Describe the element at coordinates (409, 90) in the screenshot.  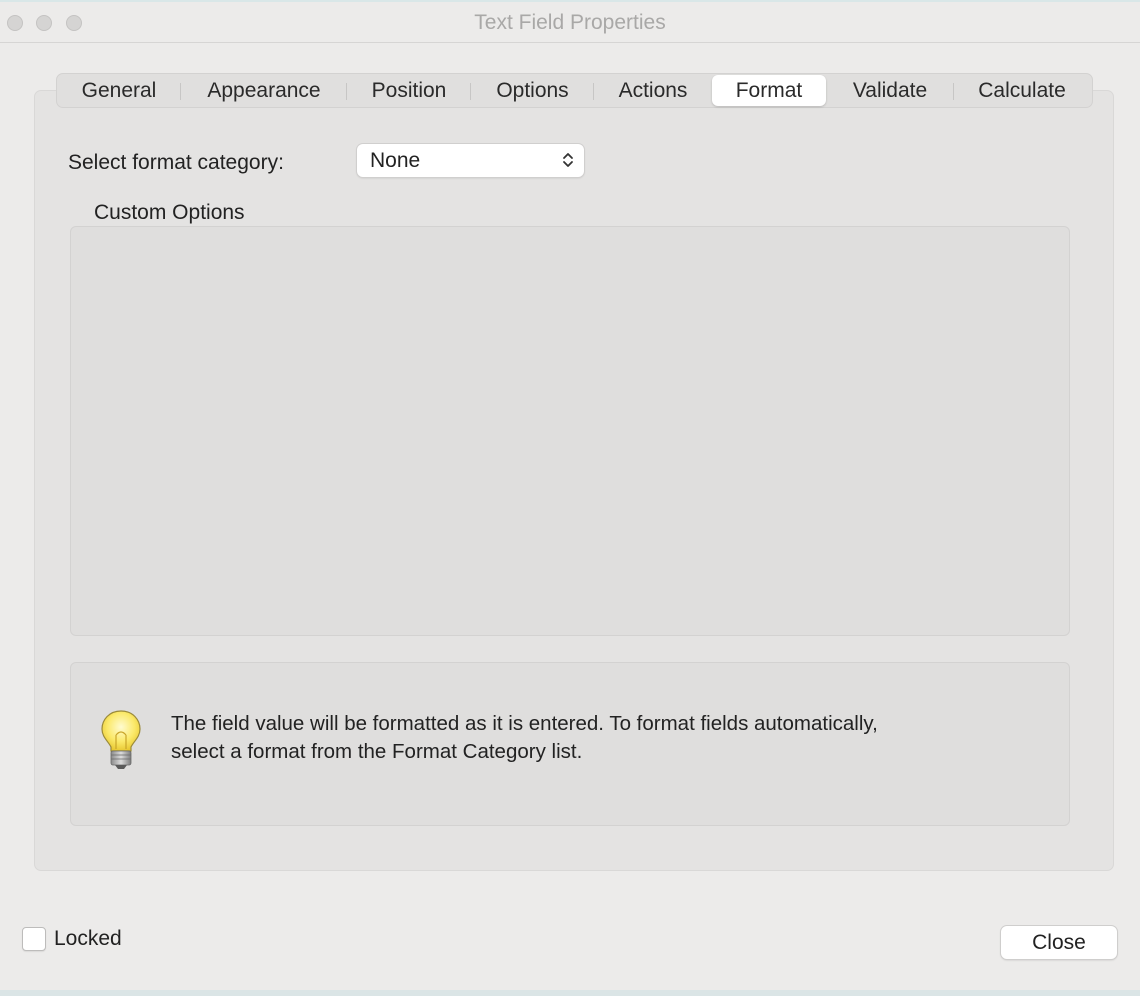
I see `tab-position: Position` at that location.